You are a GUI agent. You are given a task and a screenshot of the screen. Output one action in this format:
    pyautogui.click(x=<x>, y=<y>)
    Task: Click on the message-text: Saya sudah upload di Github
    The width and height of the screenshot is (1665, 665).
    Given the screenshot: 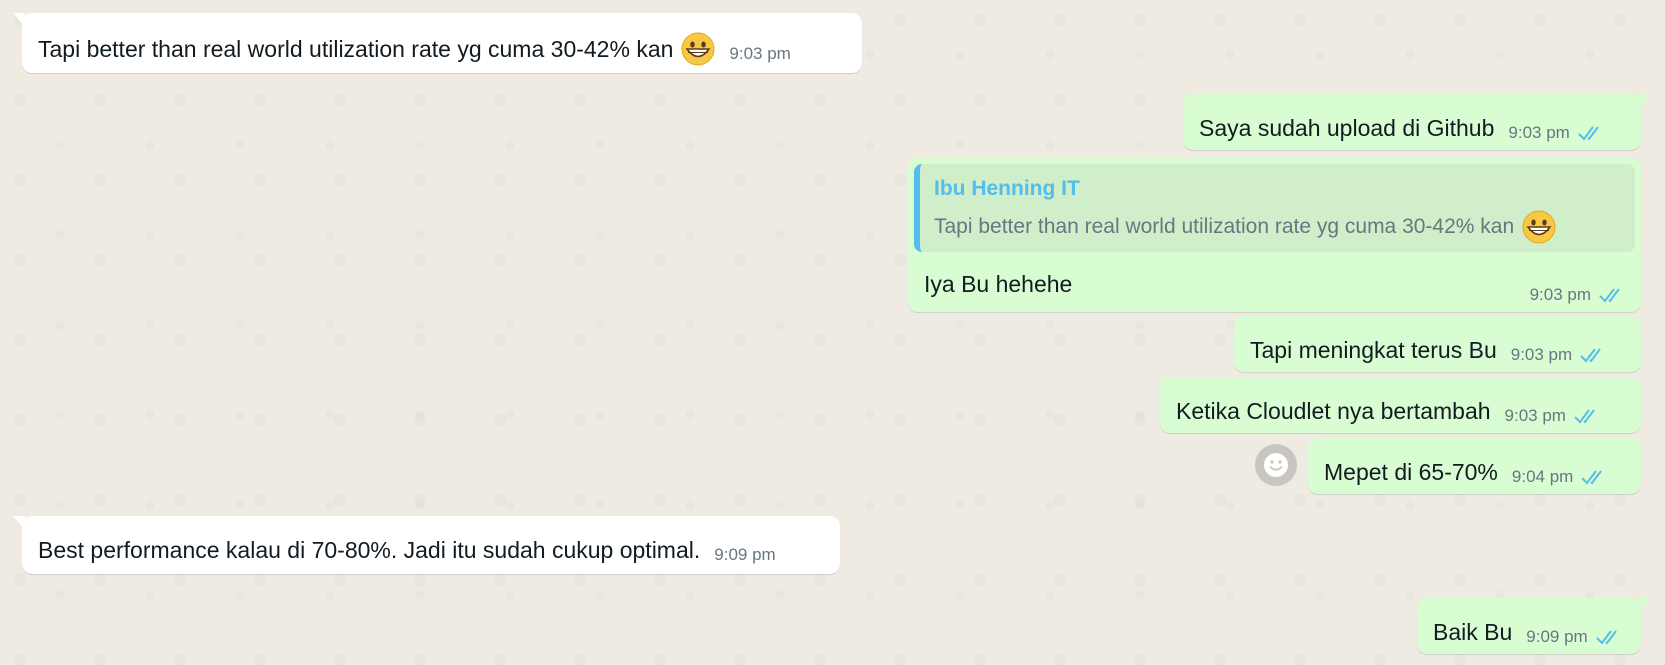 What is the action you would take?
    pyautogui.click(x=1347, y=128)
    